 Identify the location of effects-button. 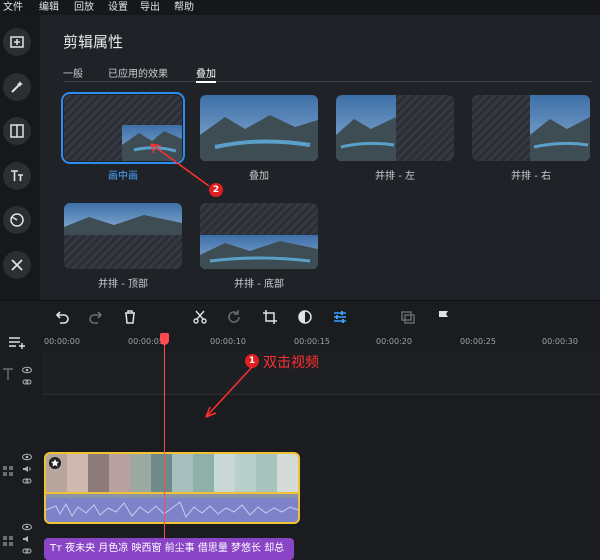
(17, 87).